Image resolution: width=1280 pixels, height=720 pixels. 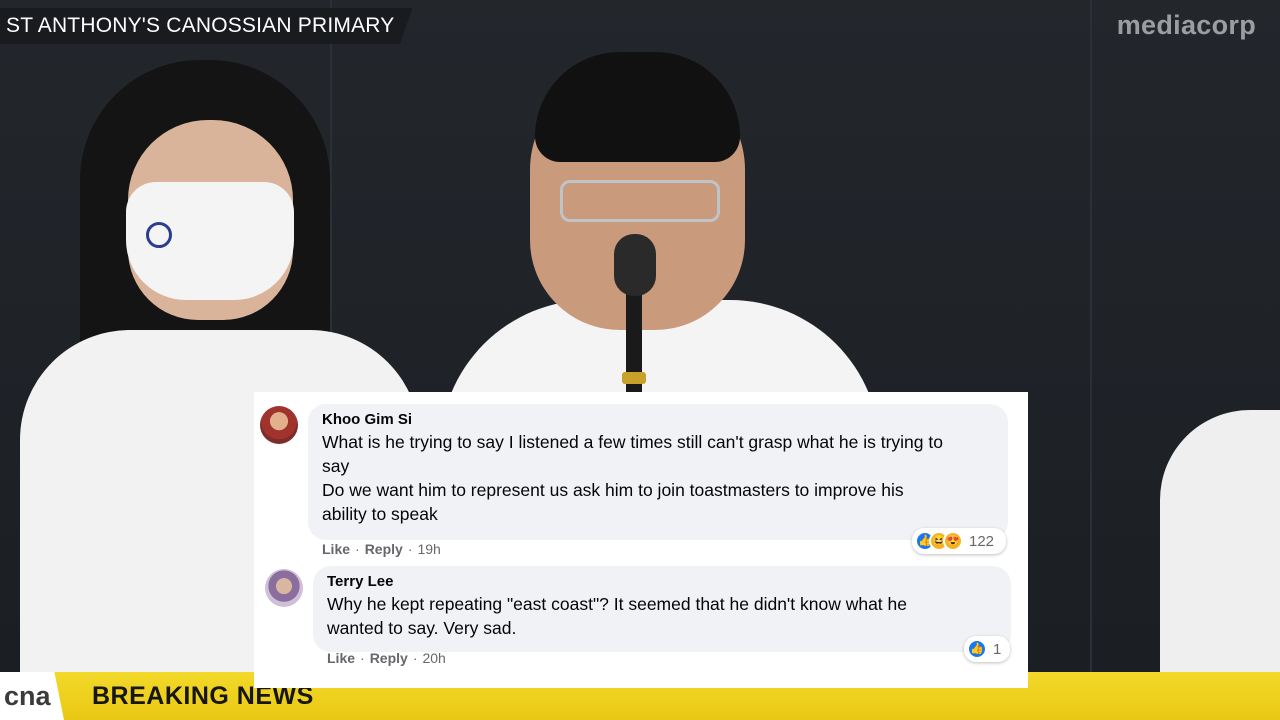 What do you see at coordinates (659, 419) in the screenshot?
I see `comment-author: Khoo Gim Si` at bounding box center [659, 419].